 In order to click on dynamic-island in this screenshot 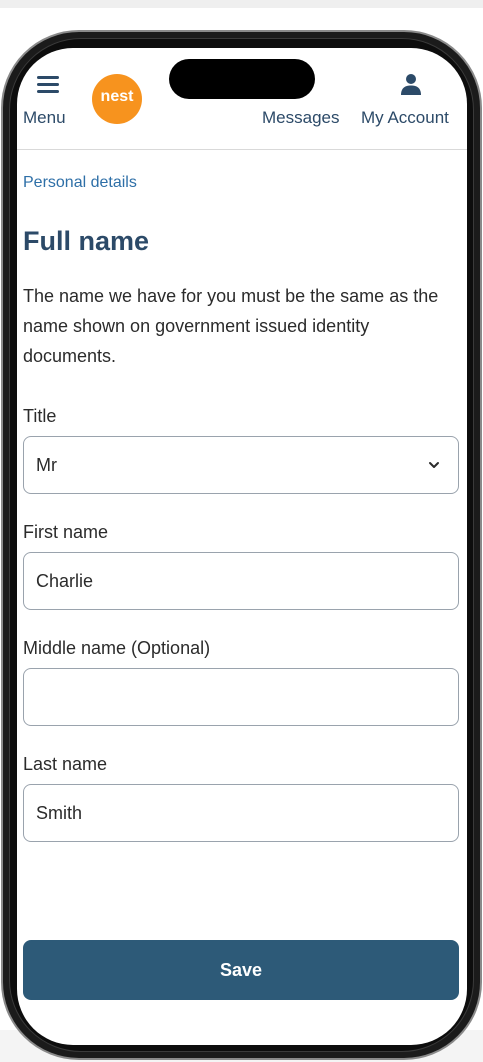, I will do `click(242, 79)`.